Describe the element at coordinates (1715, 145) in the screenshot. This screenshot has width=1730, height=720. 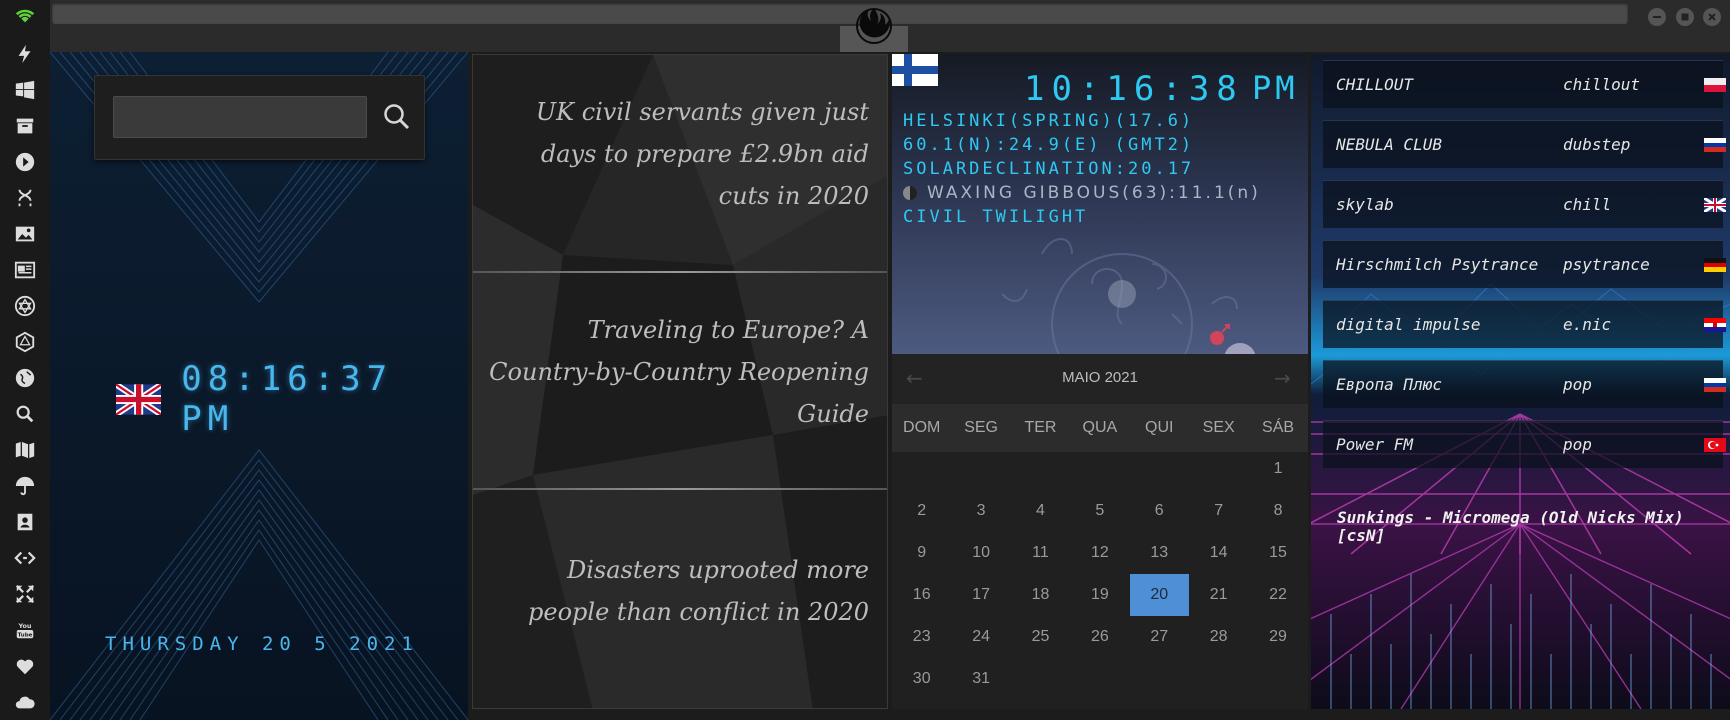
I see `russia-flag-icon` at that location.